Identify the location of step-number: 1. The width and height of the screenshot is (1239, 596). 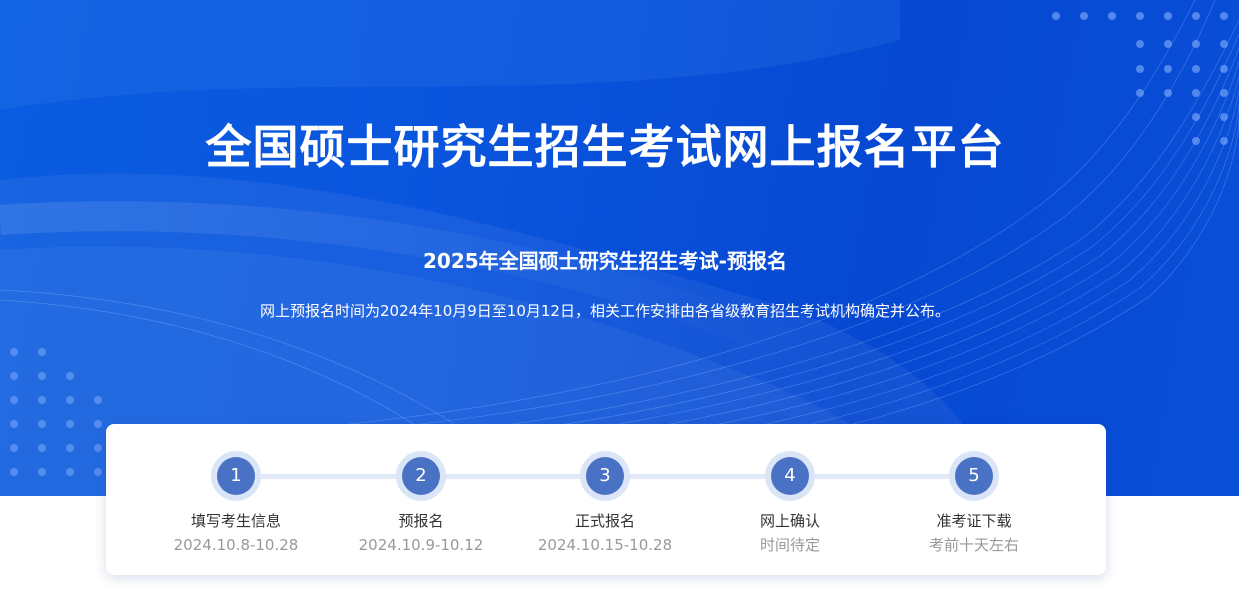
(236, 476).